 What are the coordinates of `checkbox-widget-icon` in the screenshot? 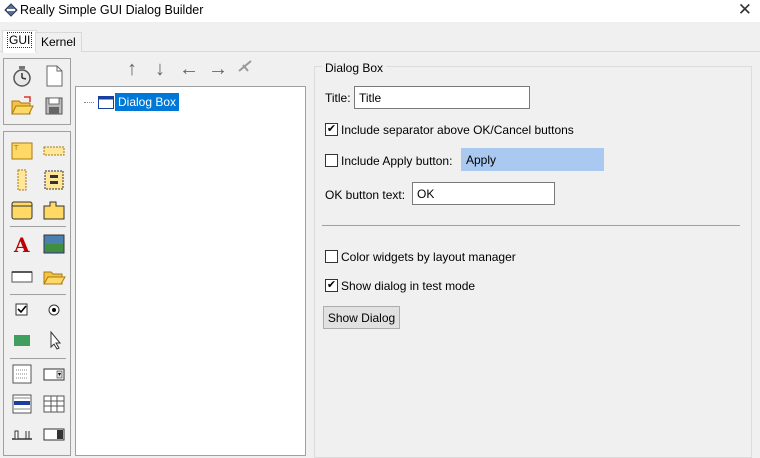 It's located at (22, 310).